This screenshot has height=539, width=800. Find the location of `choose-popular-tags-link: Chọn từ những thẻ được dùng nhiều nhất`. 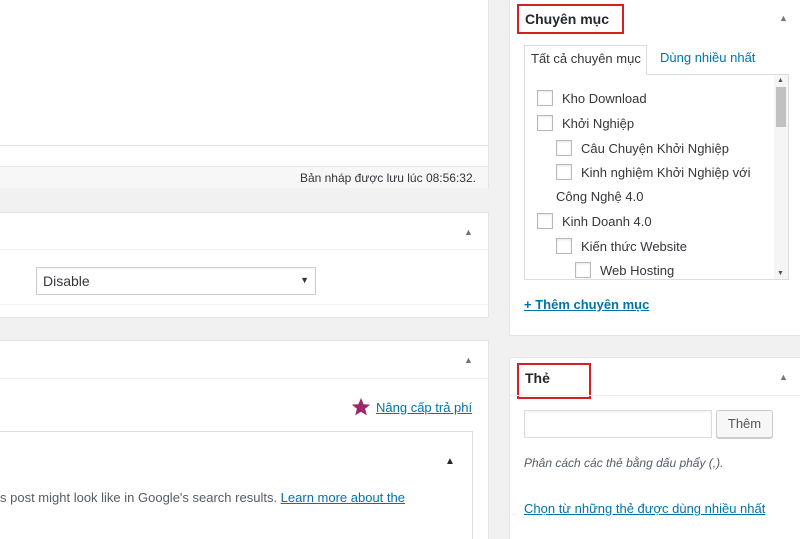

choose-popular-tags-link: Chọn từ những thẻ được dùng nhiều nhất is located at coordinates (644, 508).